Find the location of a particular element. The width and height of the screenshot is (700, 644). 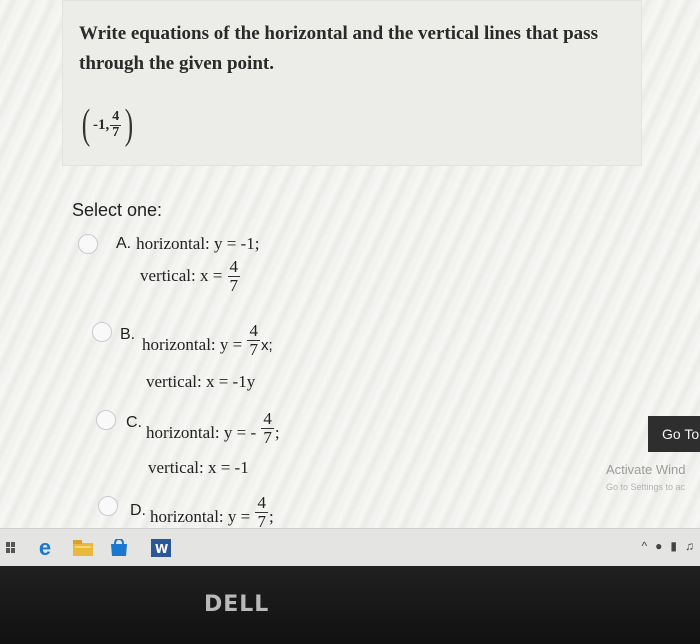

option-c-radio is located at coordinates (106, 420).